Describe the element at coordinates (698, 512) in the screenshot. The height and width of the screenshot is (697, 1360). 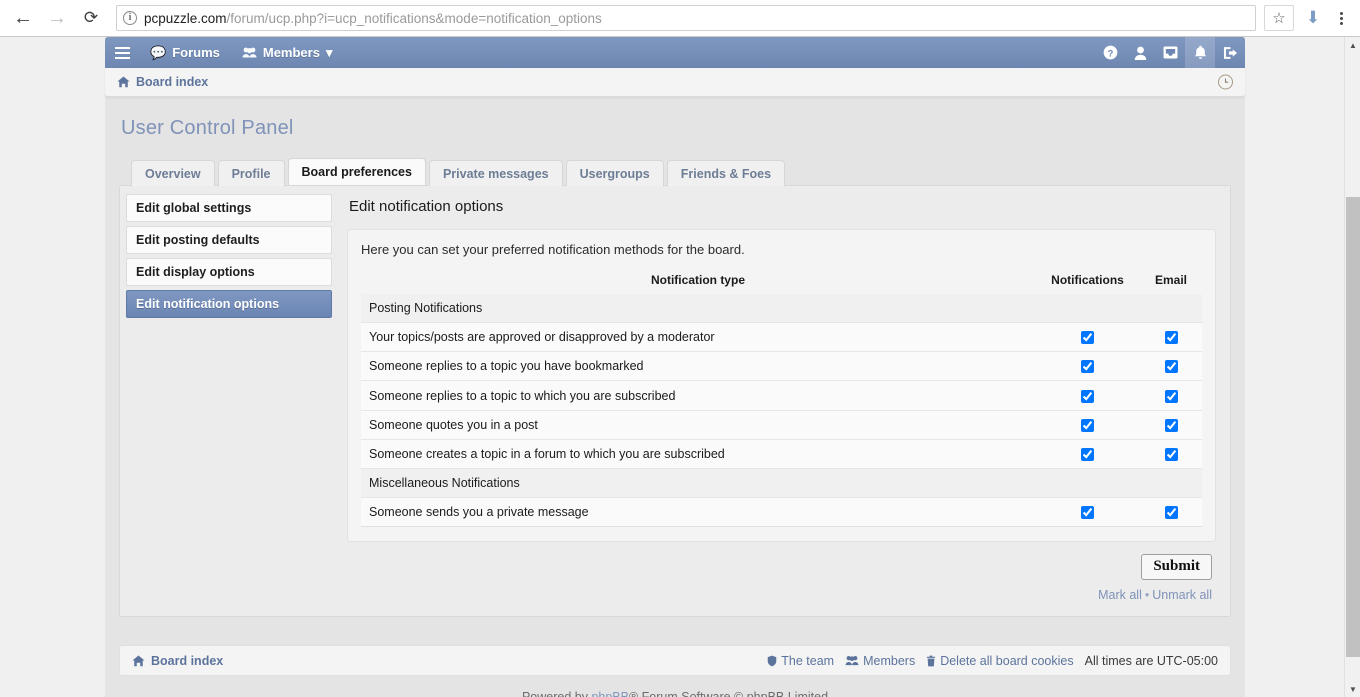
I see `row-label: Someone sends you a private message` at that location.